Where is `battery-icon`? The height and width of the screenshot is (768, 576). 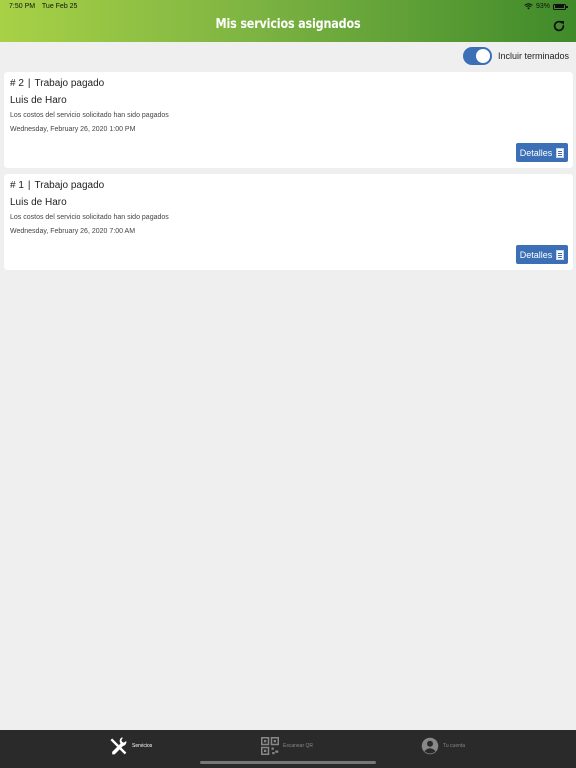 battery-icon is located at coordinates (560, 6).